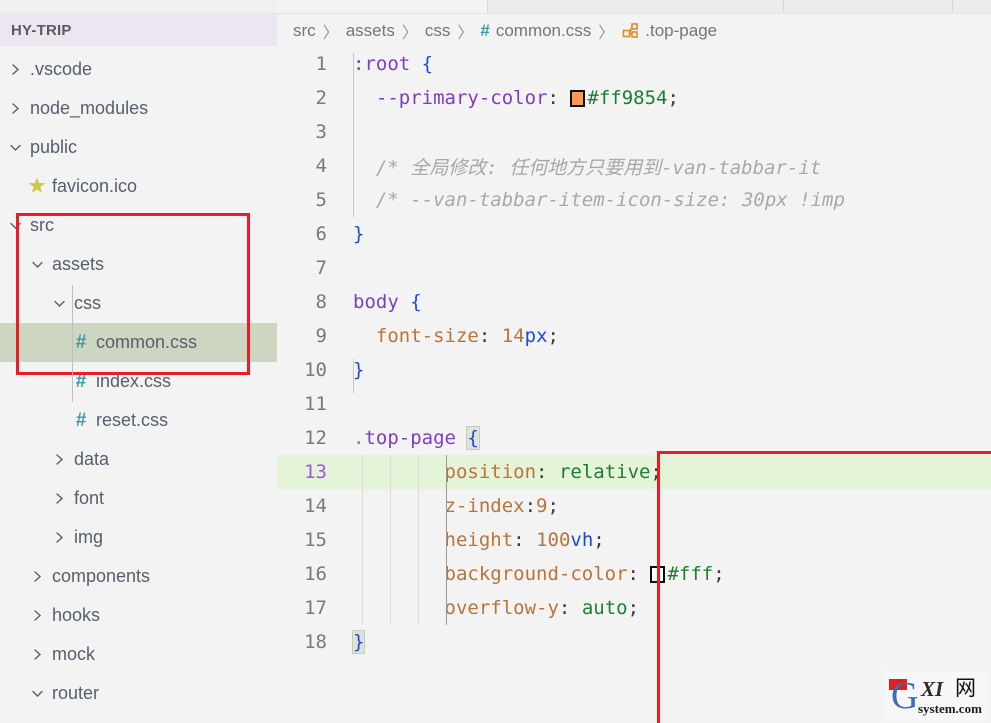 This screenshot has width=991, height=723. Describe the element at coordinates (598, 167) in the screenshot. I see `token-comment: /* 全局修改: 任何地方只要用到-van-tabbar-it` at that location.